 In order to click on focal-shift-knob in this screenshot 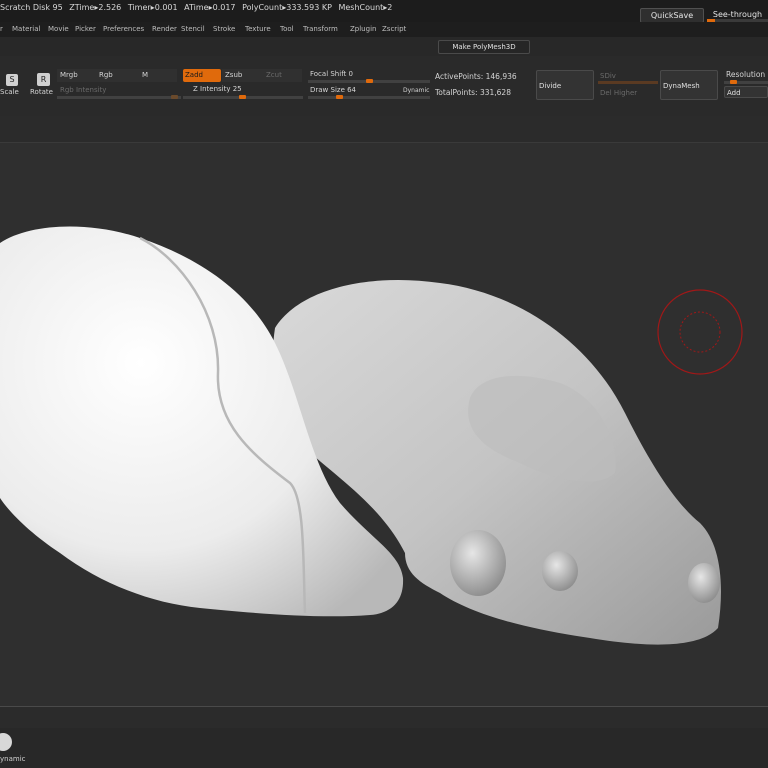, I will do `click(369, 81)`.